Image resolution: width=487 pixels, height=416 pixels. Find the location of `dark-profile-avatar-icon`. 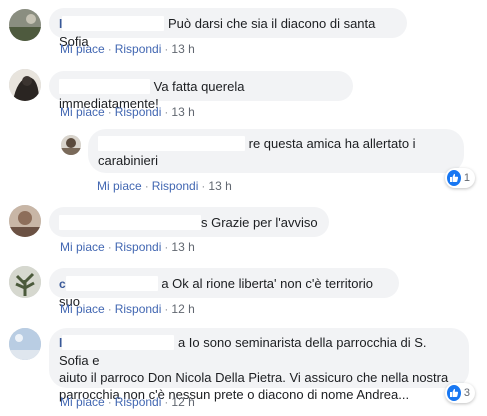

dark-profile-avatar-icon is located at coordinates (25, 85).